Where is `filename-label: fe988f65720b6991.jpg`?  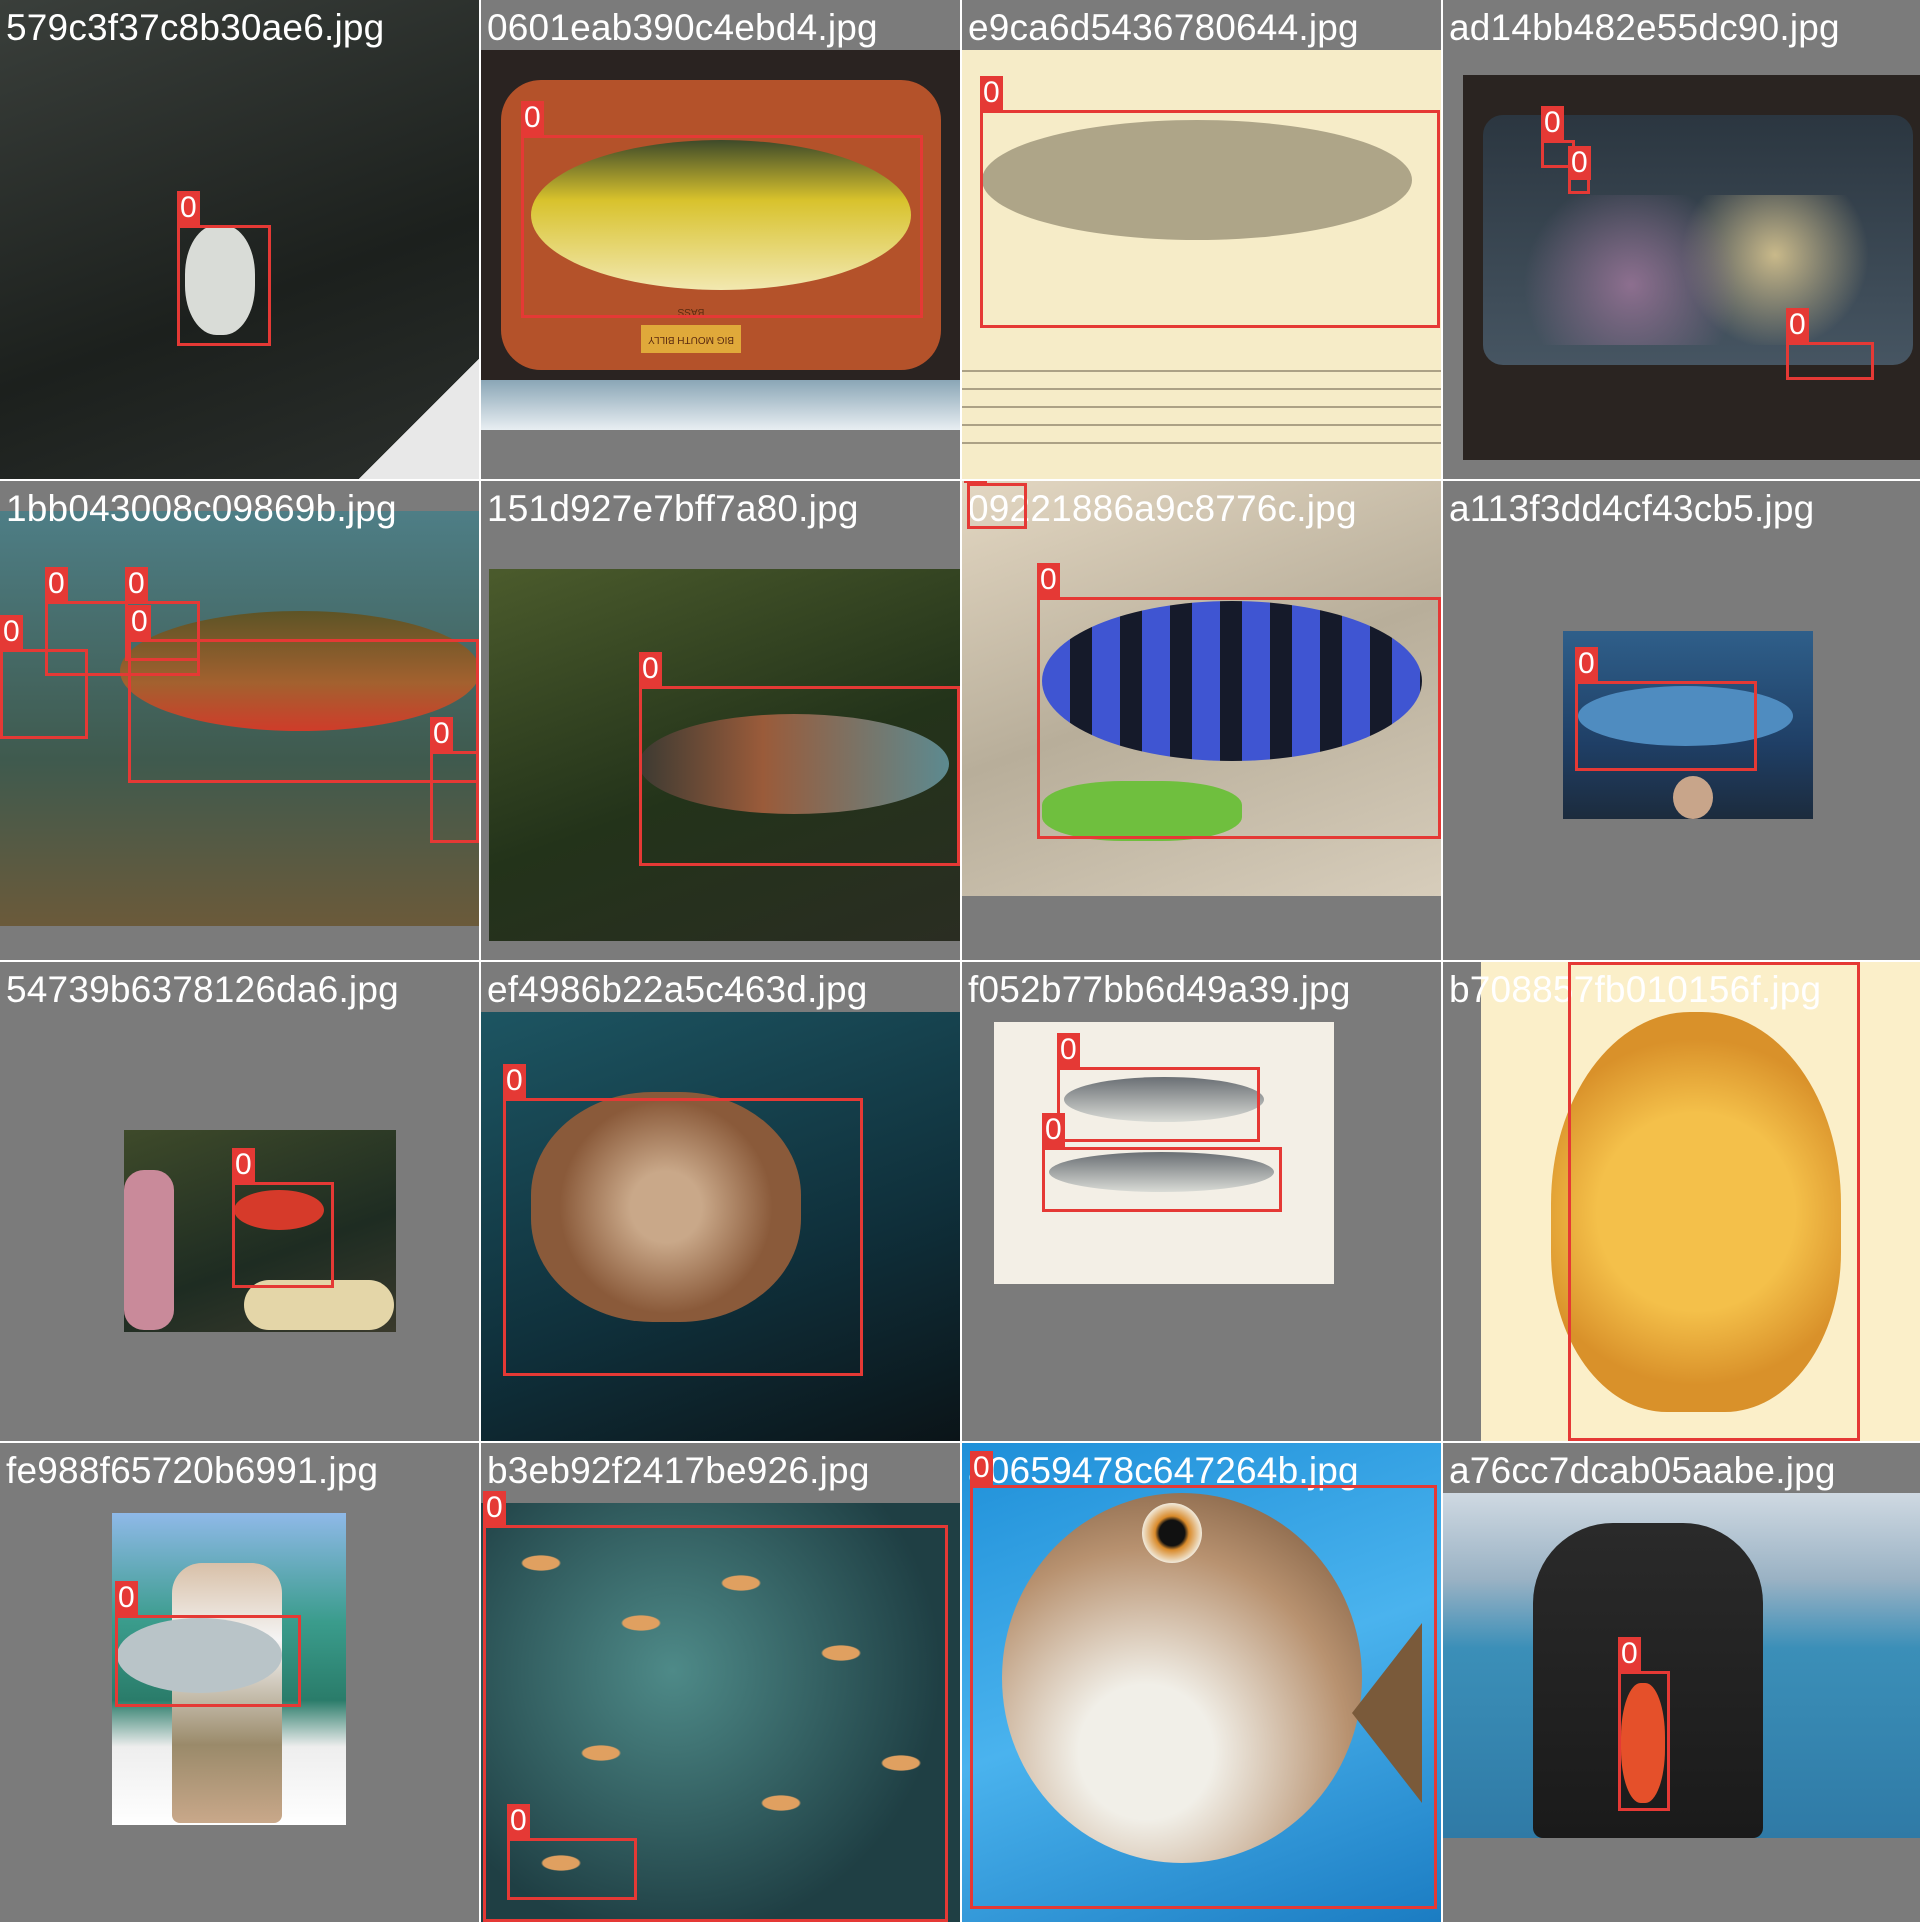
filename-label: fe988f65720b6991.jpg is located at coordinates (192, 1470).